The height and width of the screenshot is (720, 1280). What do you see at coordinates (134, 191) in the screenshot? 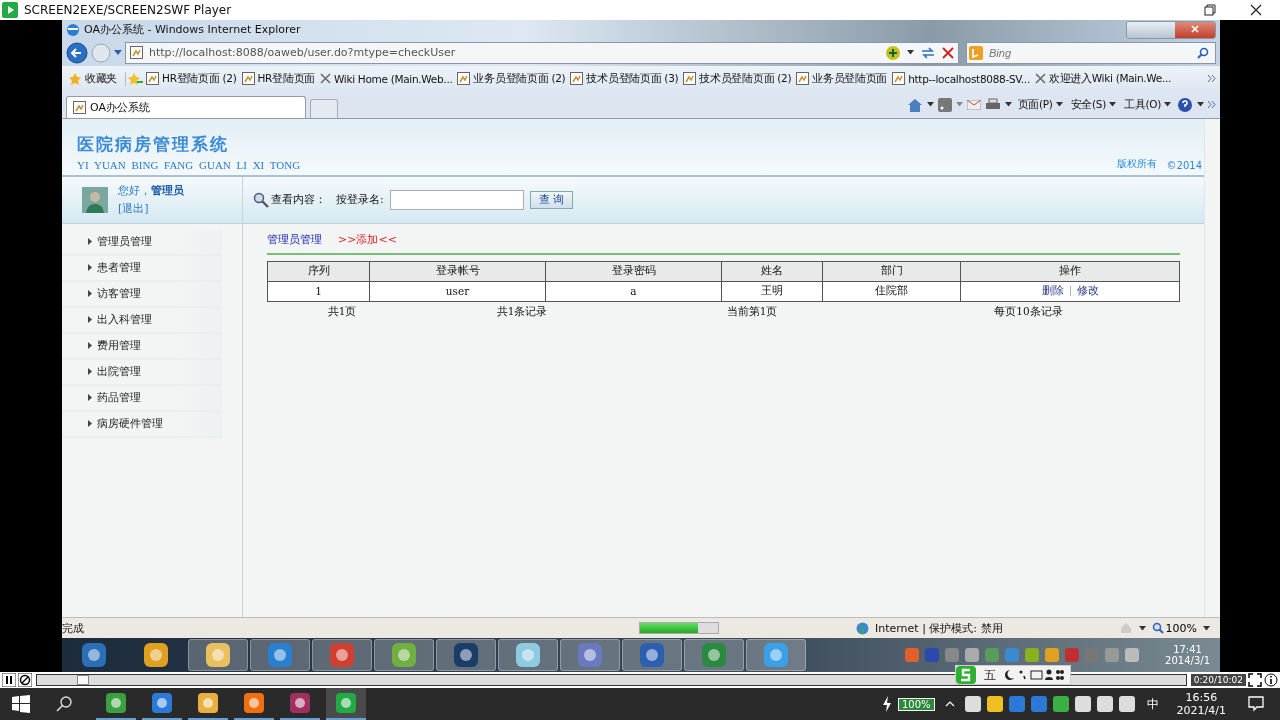
I see `greeting-text: 您好，` at bounding box center [134, 191].